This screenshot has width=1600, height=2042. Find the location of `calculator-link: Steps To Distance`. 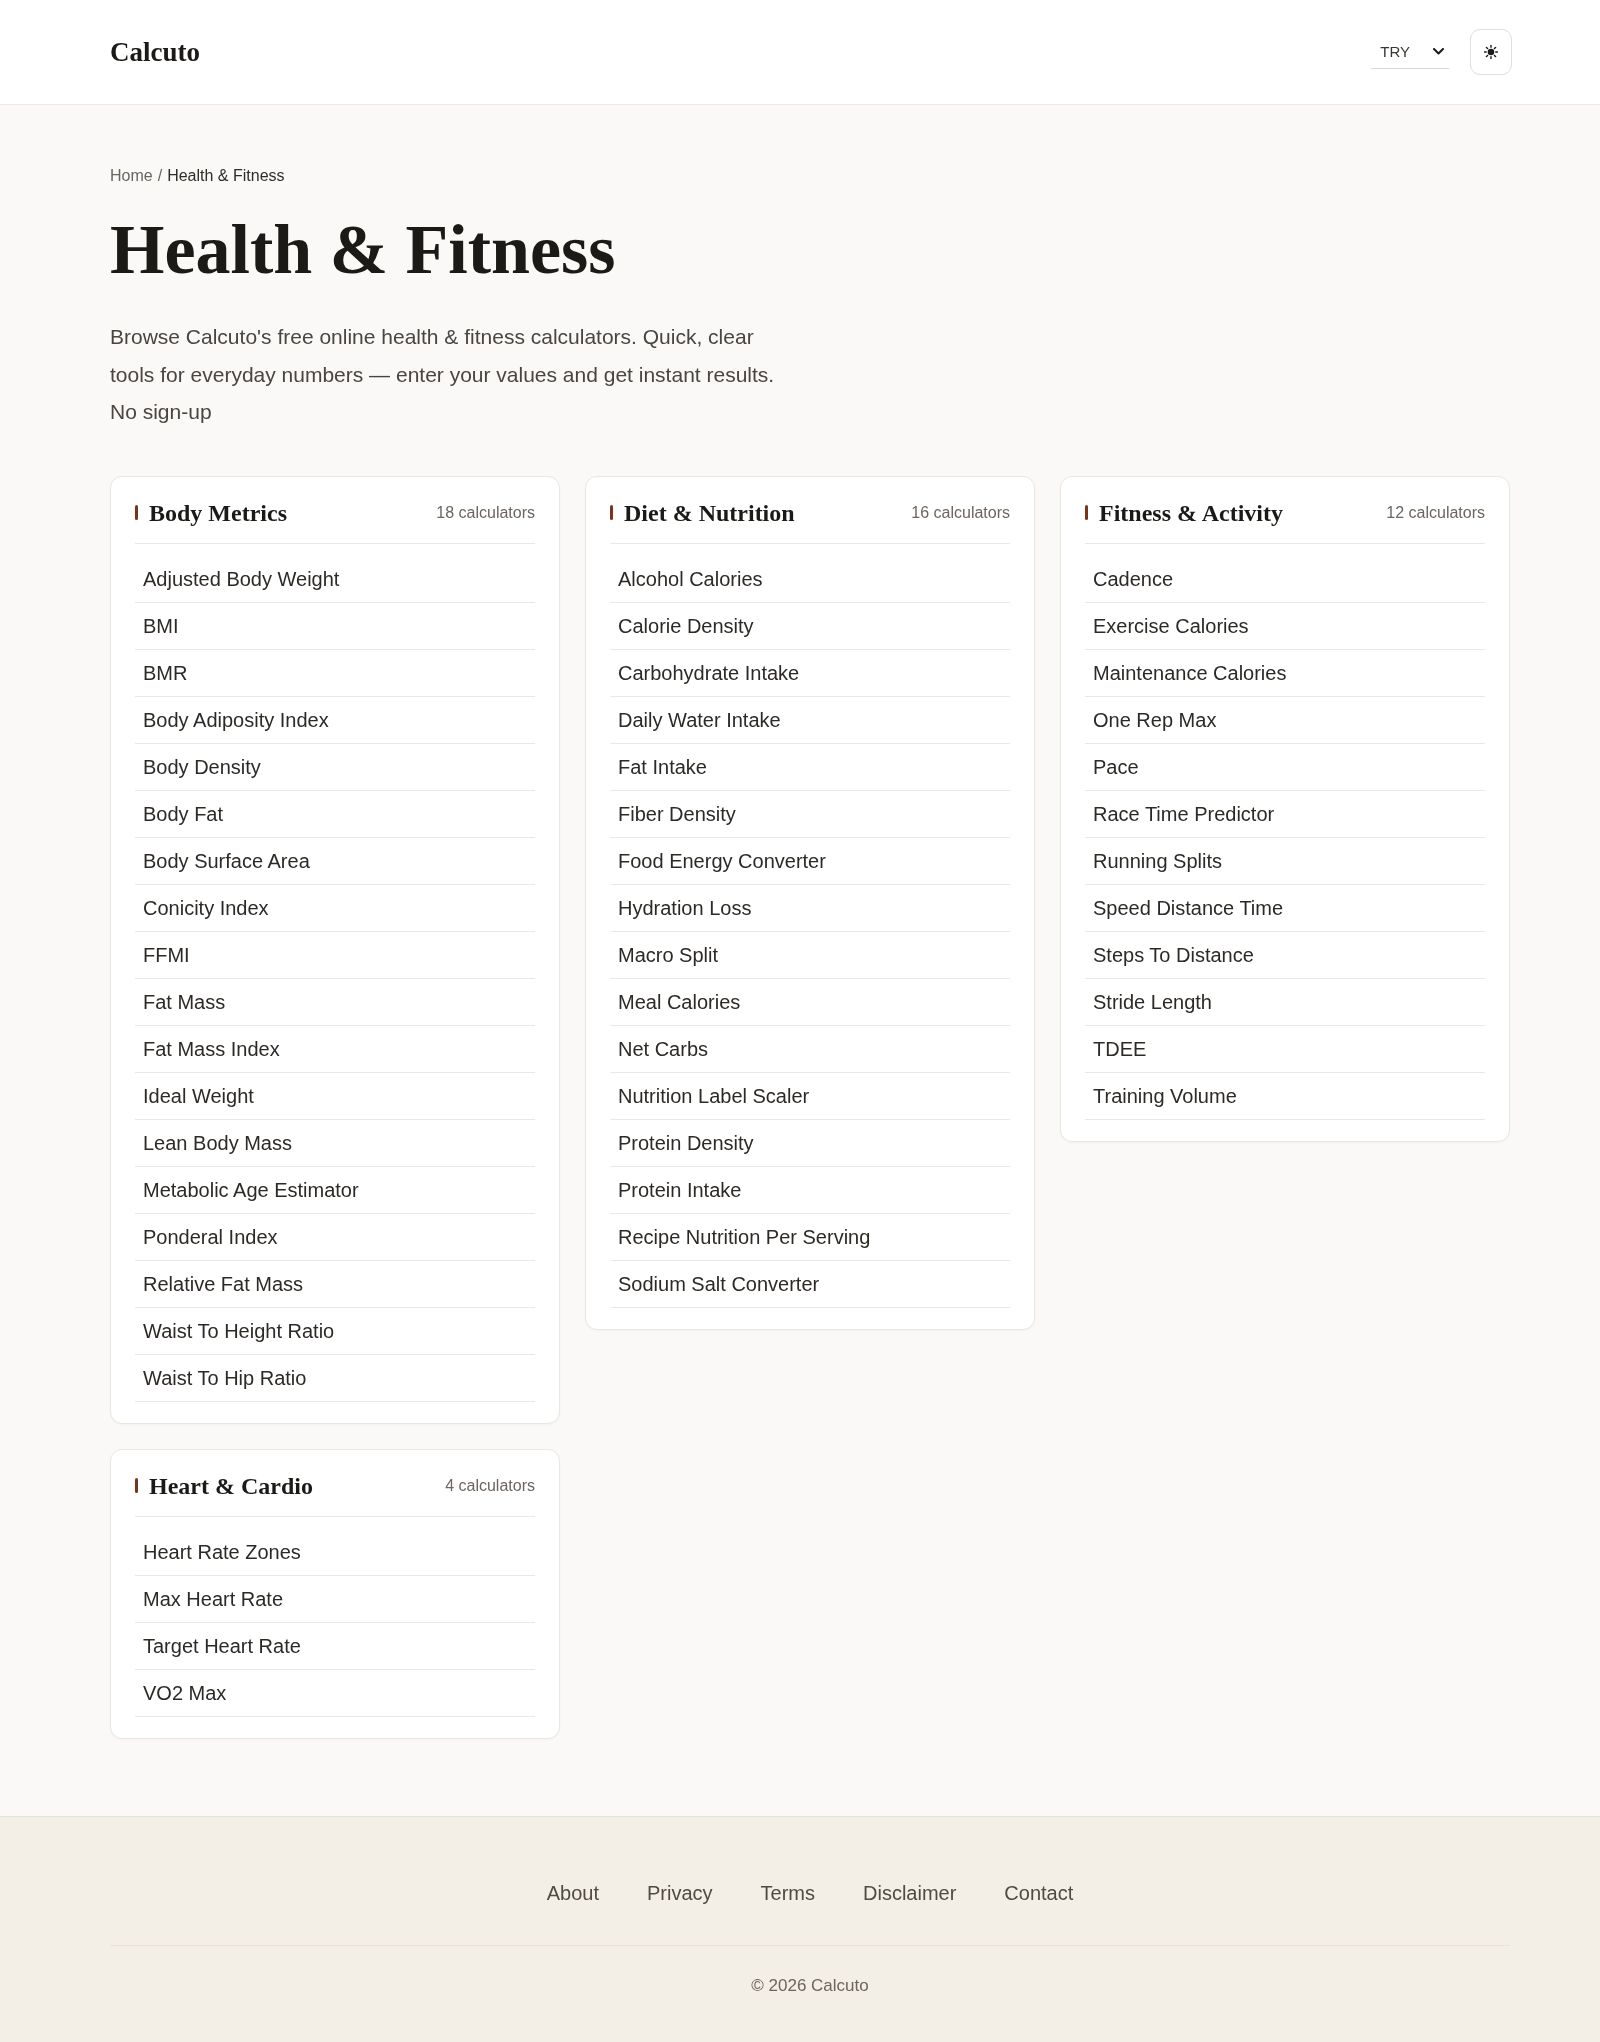

calculator-link: Steps To Distance is located at coordinates (1285, 955).